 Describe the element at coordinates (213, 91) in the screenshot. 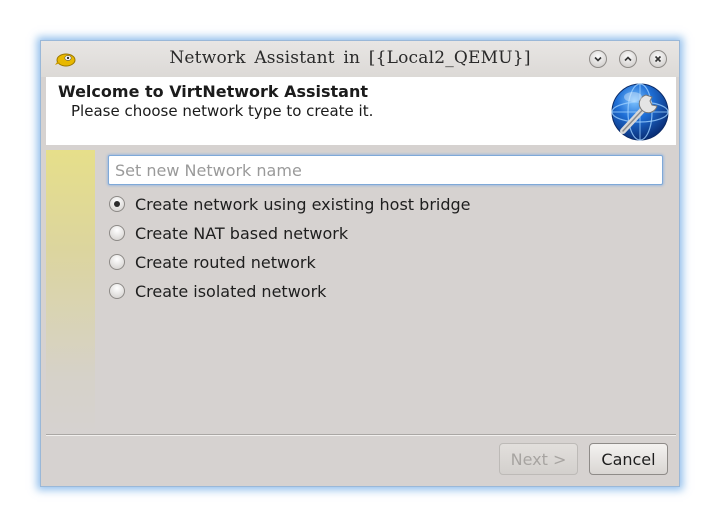

I see `header-title: Welcome to VirtNetwork Assistant` at that location.